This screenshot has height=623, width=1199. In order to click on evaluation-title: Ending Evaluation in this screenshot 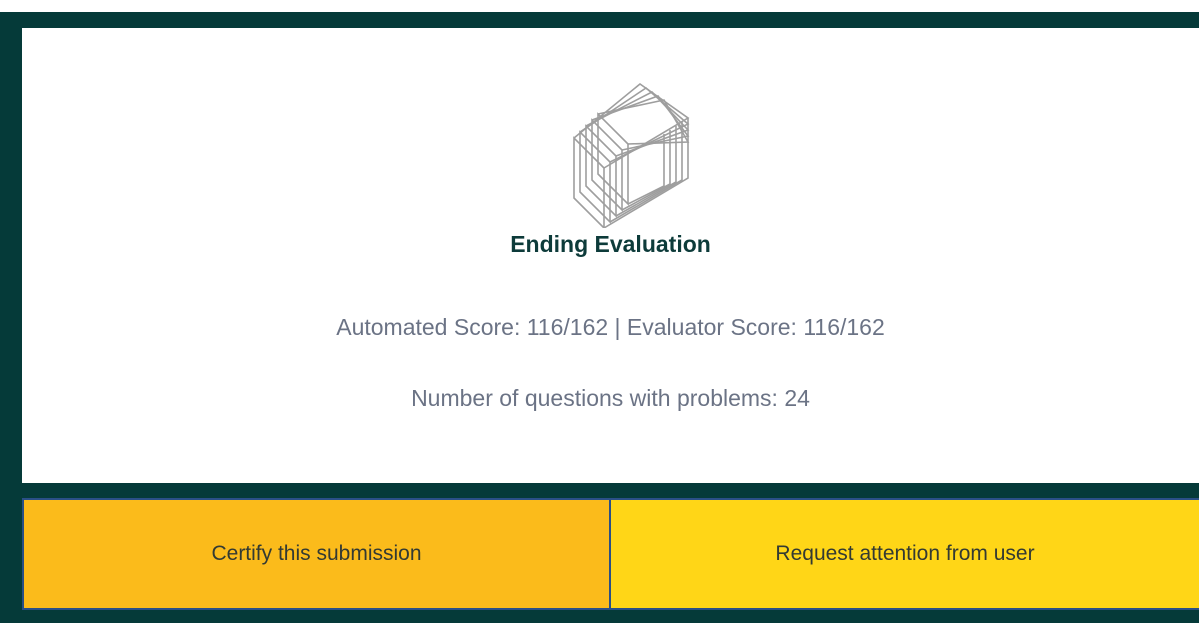, I will do `click(610, 244)`.